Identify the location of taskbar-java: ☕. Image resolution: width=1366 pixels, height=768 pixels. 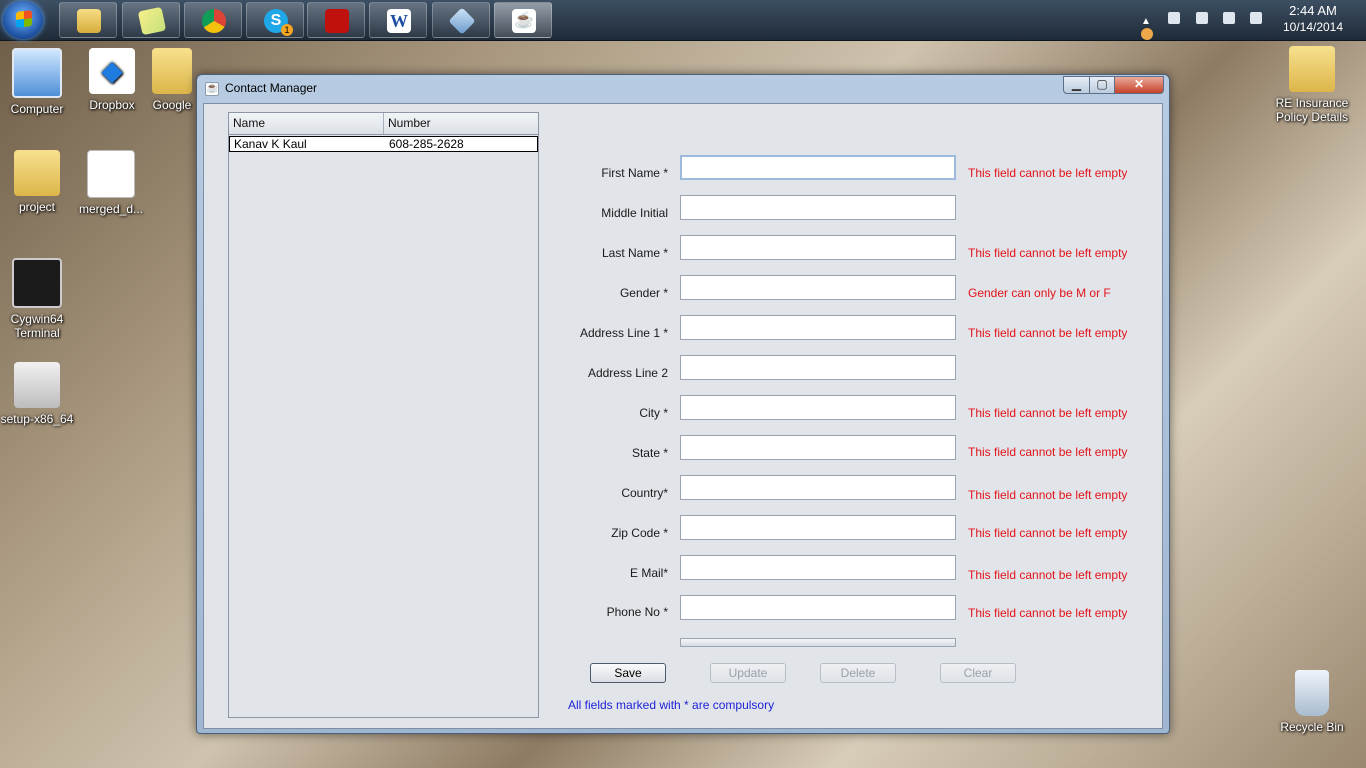
(523, 20).